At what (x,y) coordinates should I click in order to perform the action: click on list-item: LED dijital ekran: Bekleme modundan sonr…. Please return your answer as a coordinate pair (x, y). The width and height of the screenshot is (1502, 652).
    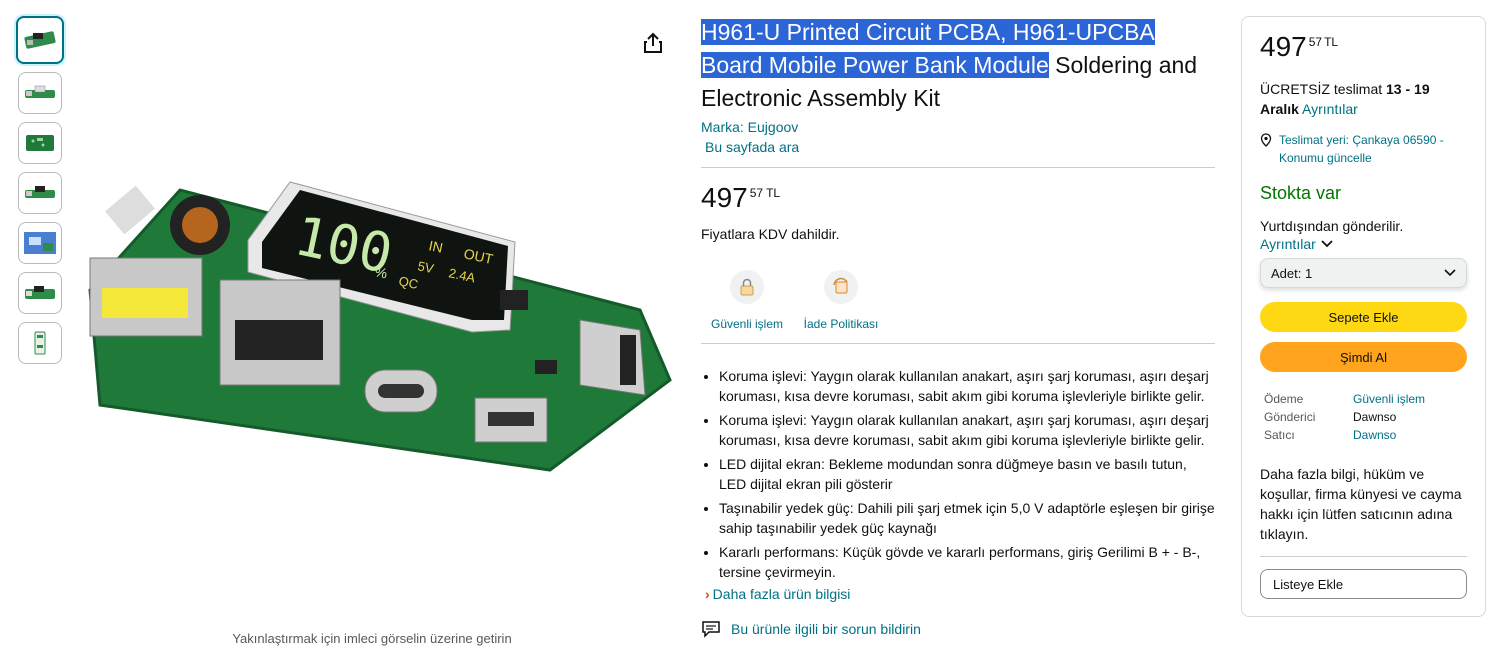
    Looking at the image, I should click on (967, 474).